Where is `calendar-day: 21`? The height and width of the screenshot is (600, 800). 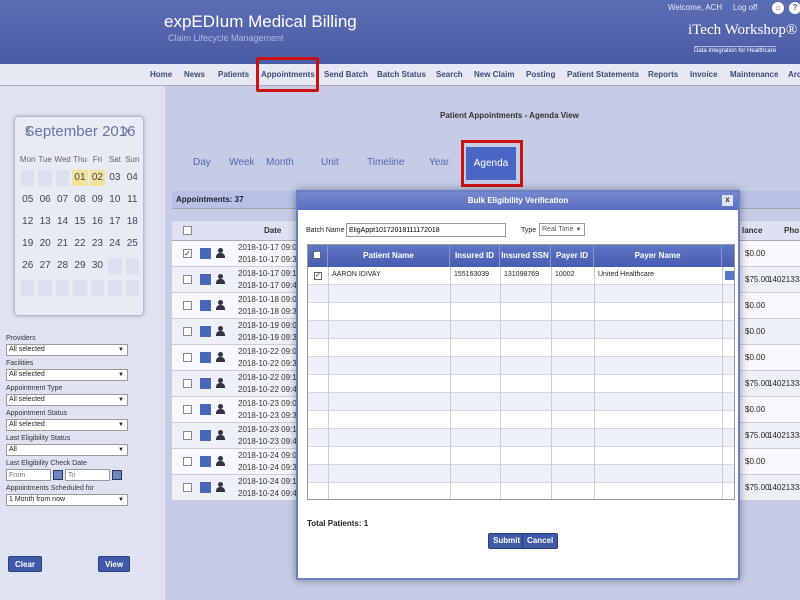 calendar-day: 21 is located at coordinates (62, 244).